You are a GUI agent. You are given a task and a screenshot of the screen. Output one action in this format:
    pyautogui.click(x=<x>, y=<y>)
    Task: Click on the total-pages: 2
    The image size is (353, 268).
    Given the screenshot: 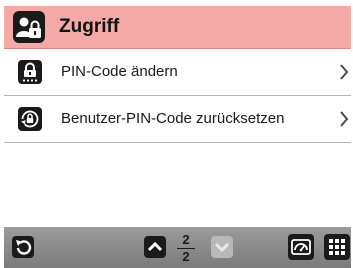 What is the action you would take?
    pyautogui.click(x=186, y=256)
    